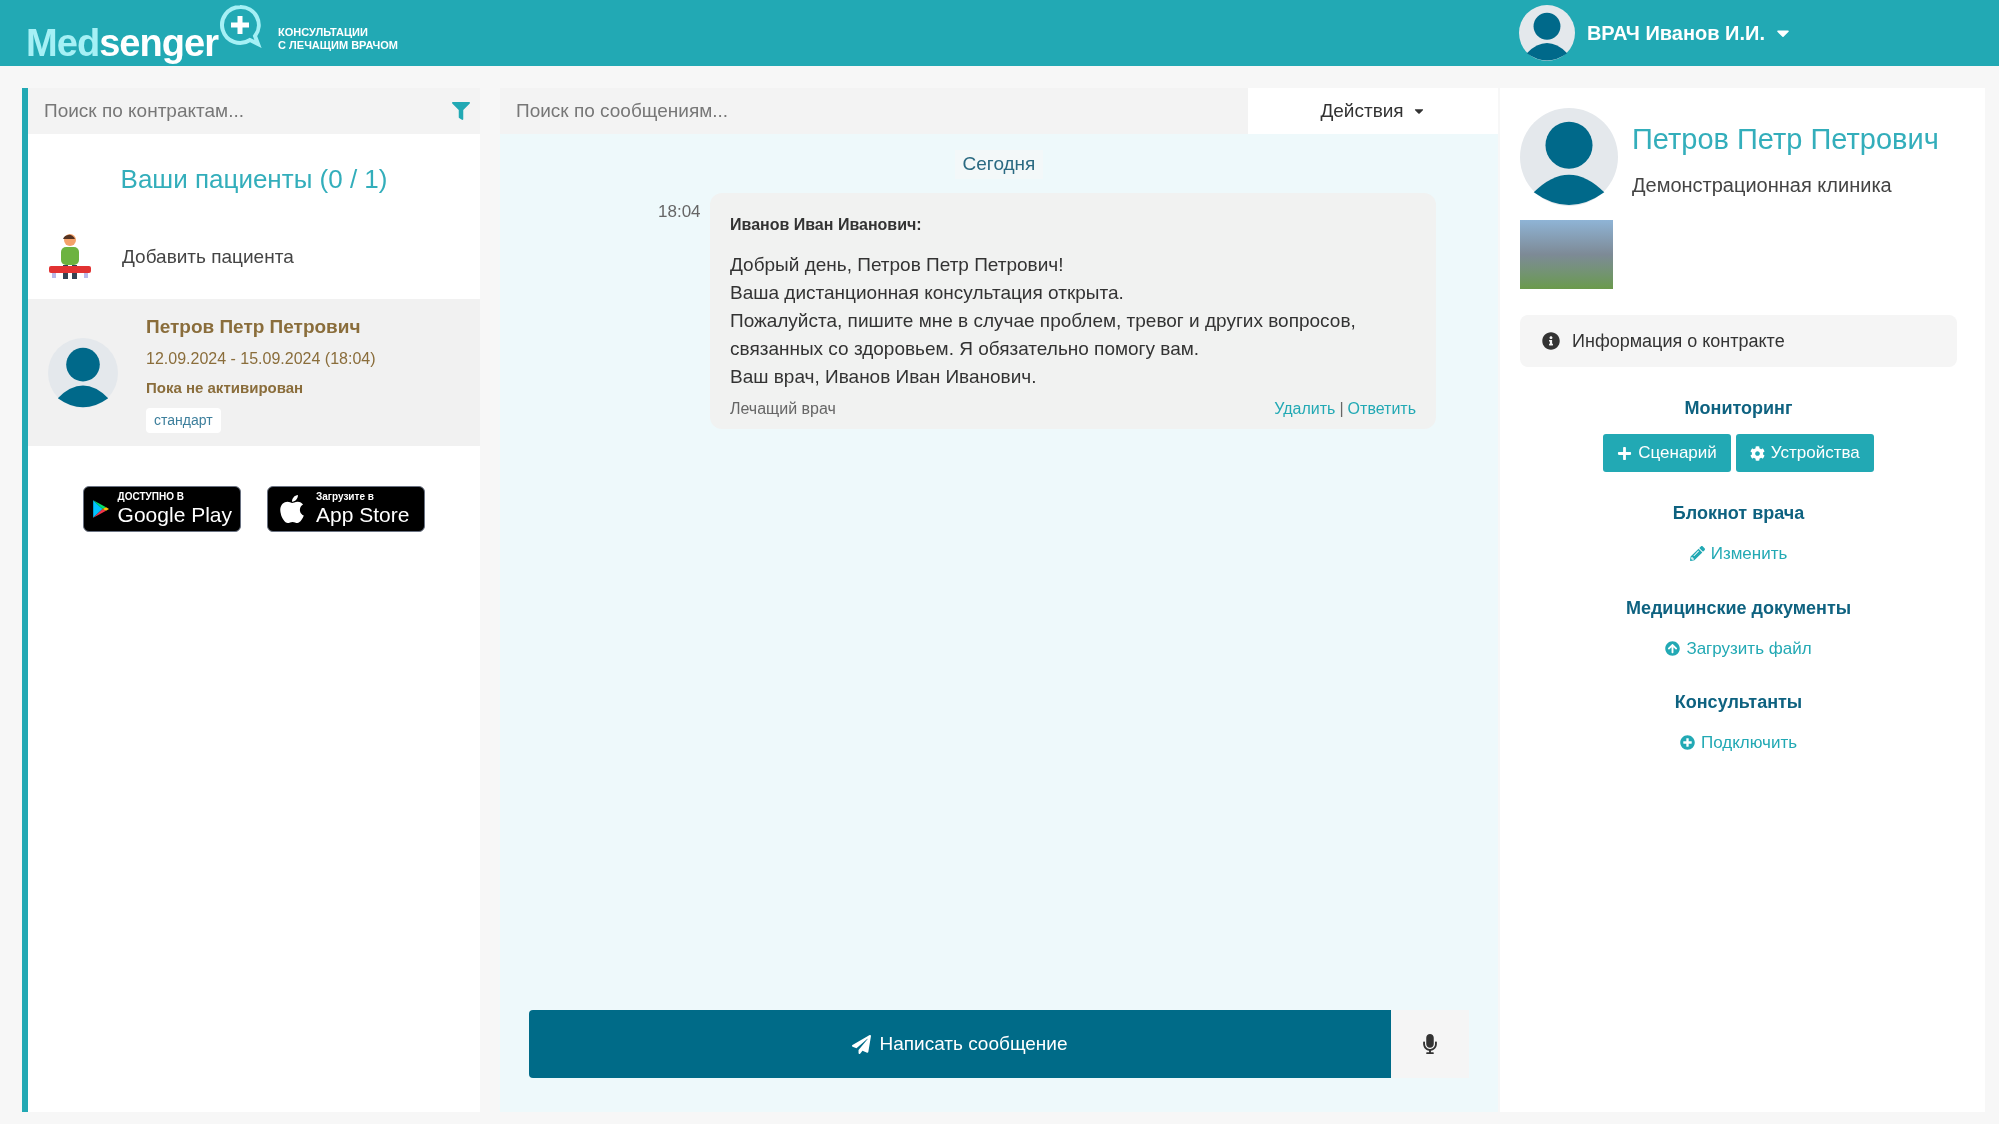 The height and width of the screenshot is (1124, 1999). What do you see at coordinates (1667, 453) in the screenshot?
I see `monitoring-button: Сценарий` at bounding box center [1667, 453].